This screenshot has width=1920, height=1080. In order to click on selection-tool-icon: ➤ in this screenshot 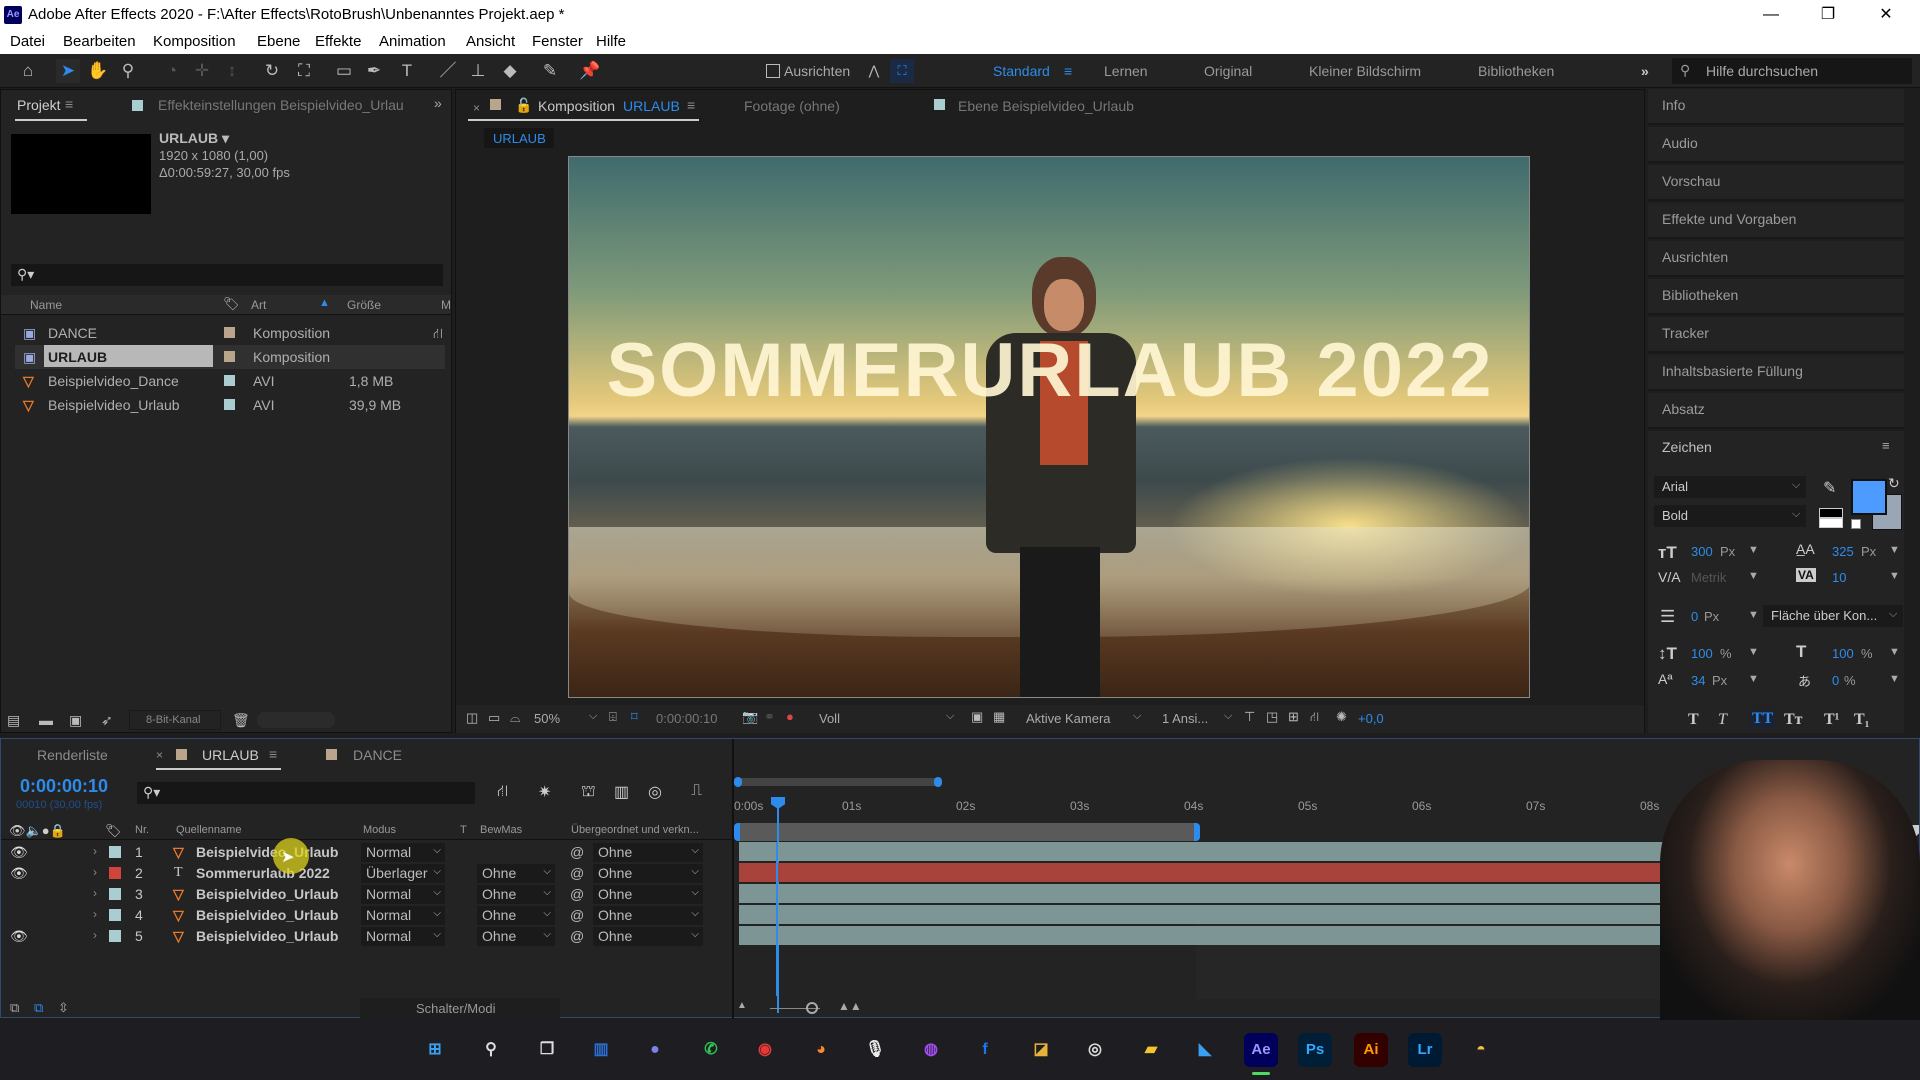, I will do `click(68, 71)`.